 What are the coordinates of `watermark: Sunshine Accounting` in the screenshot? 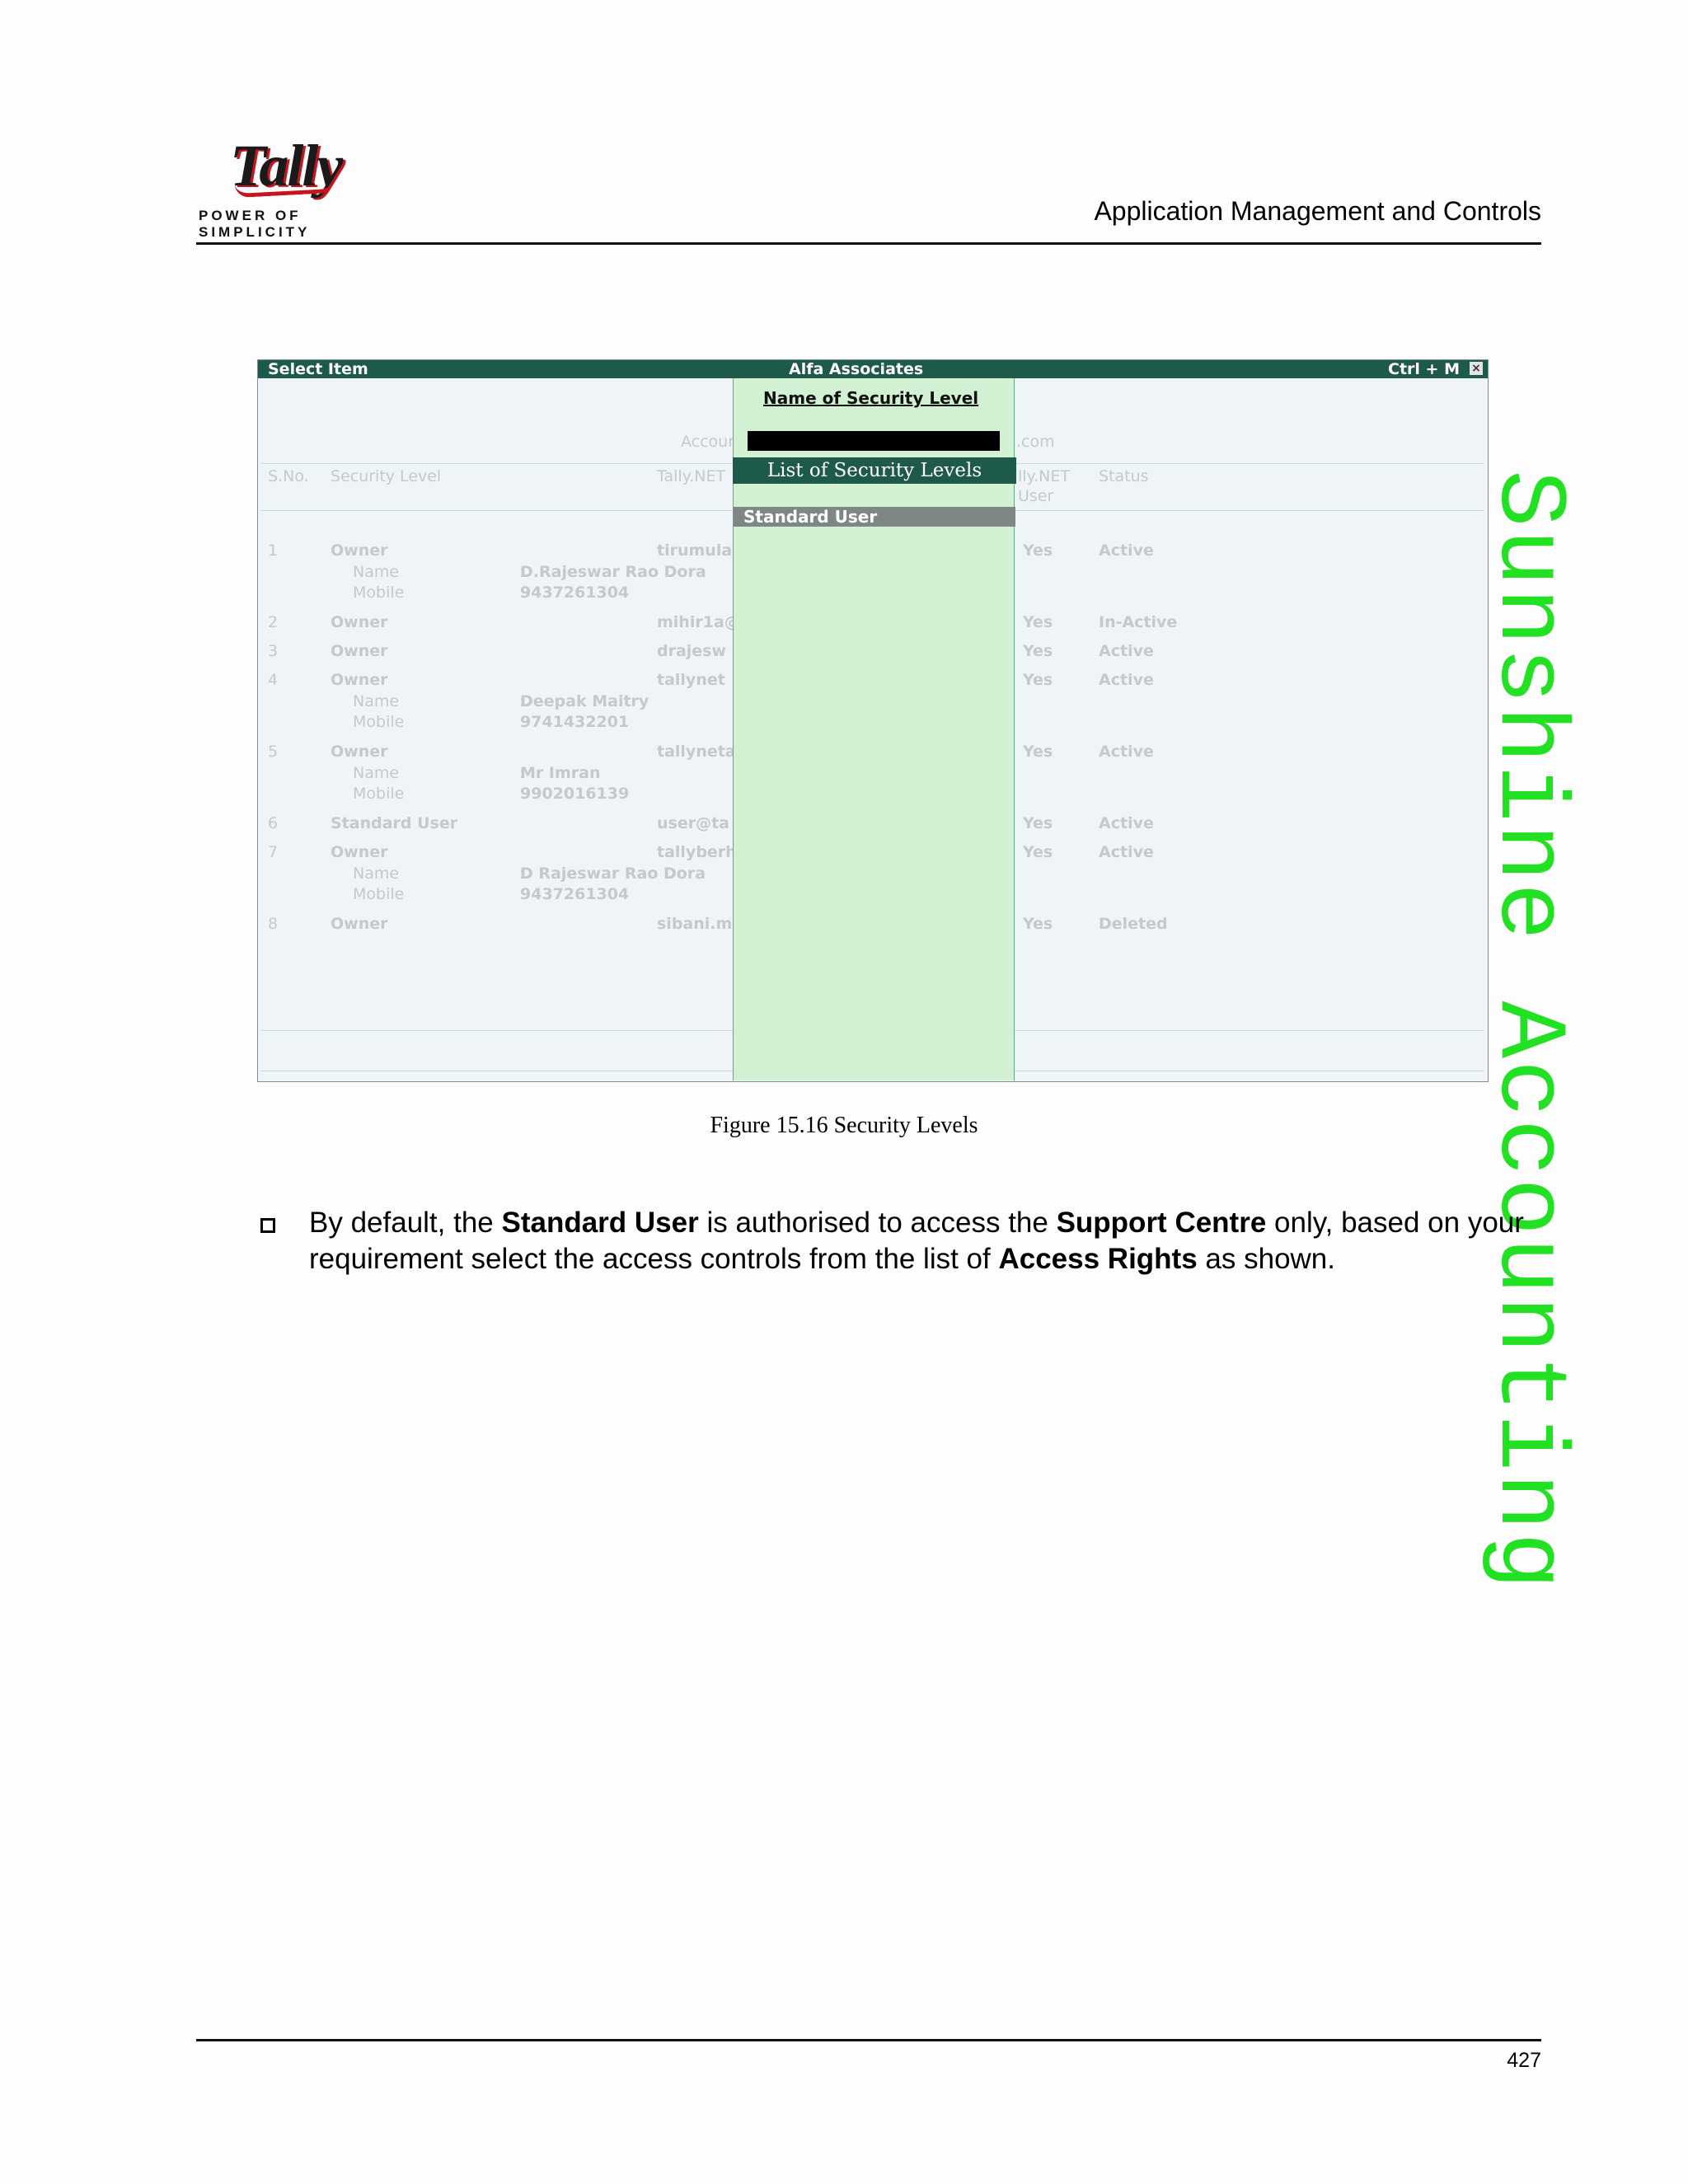 It's located at (1528, 1030).